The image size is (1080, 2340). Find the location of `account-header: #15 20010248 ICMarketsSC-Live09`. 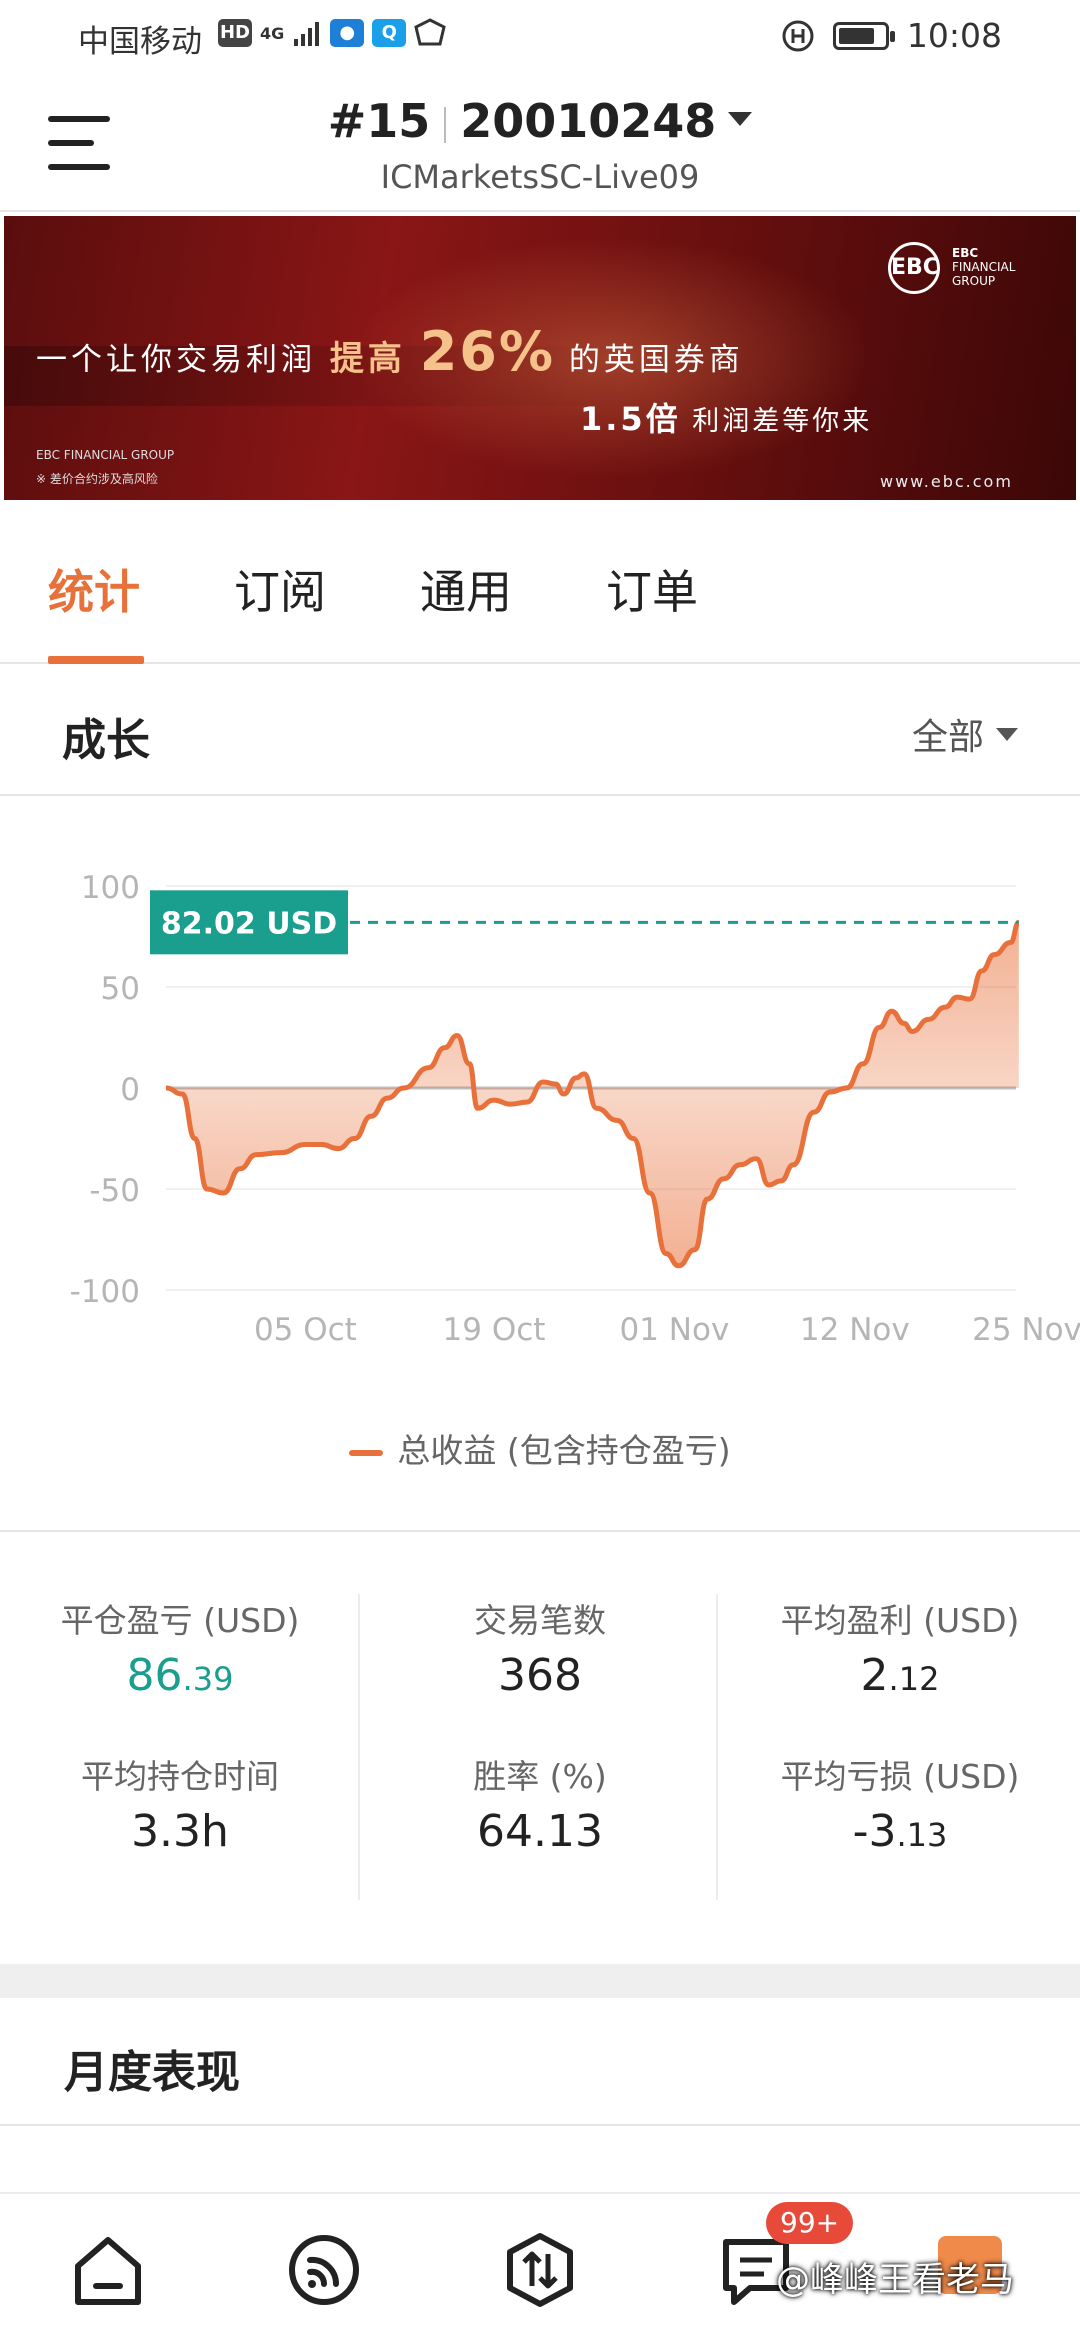

account-header: #15 20010248 ICMarketsSC-Live09 is located at coordinates (540, 142).